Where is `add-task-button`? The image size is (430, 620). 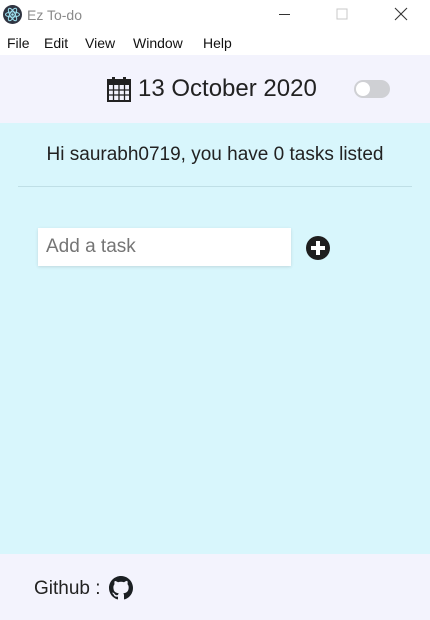 add-task-button is located at coordinates (318, 248).